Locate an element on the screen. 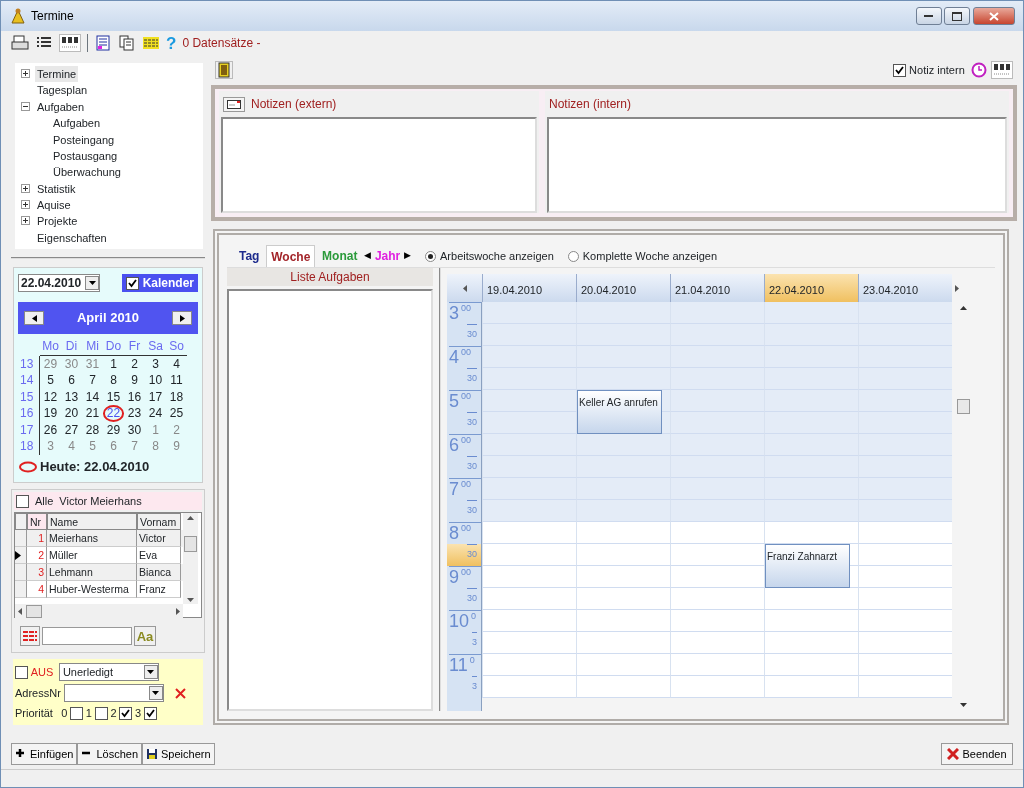 The height and width of the screenshot is (788, 1024). calendar-day: 20 is located at coordinates (71, 413).